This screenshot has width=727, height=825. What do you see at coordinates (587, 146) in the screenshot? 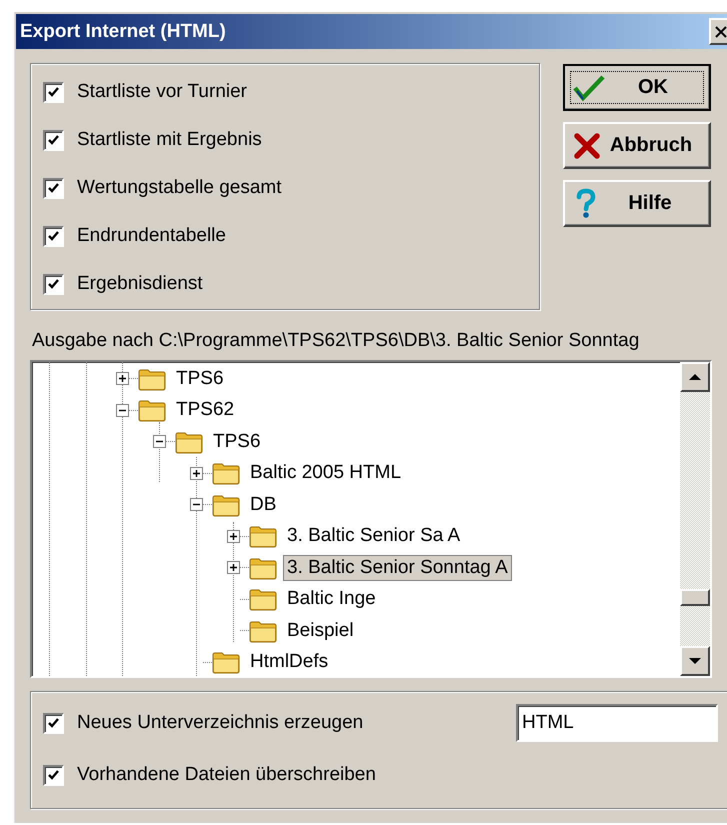
I see `cross-icon` at bounding box center [587, 146].